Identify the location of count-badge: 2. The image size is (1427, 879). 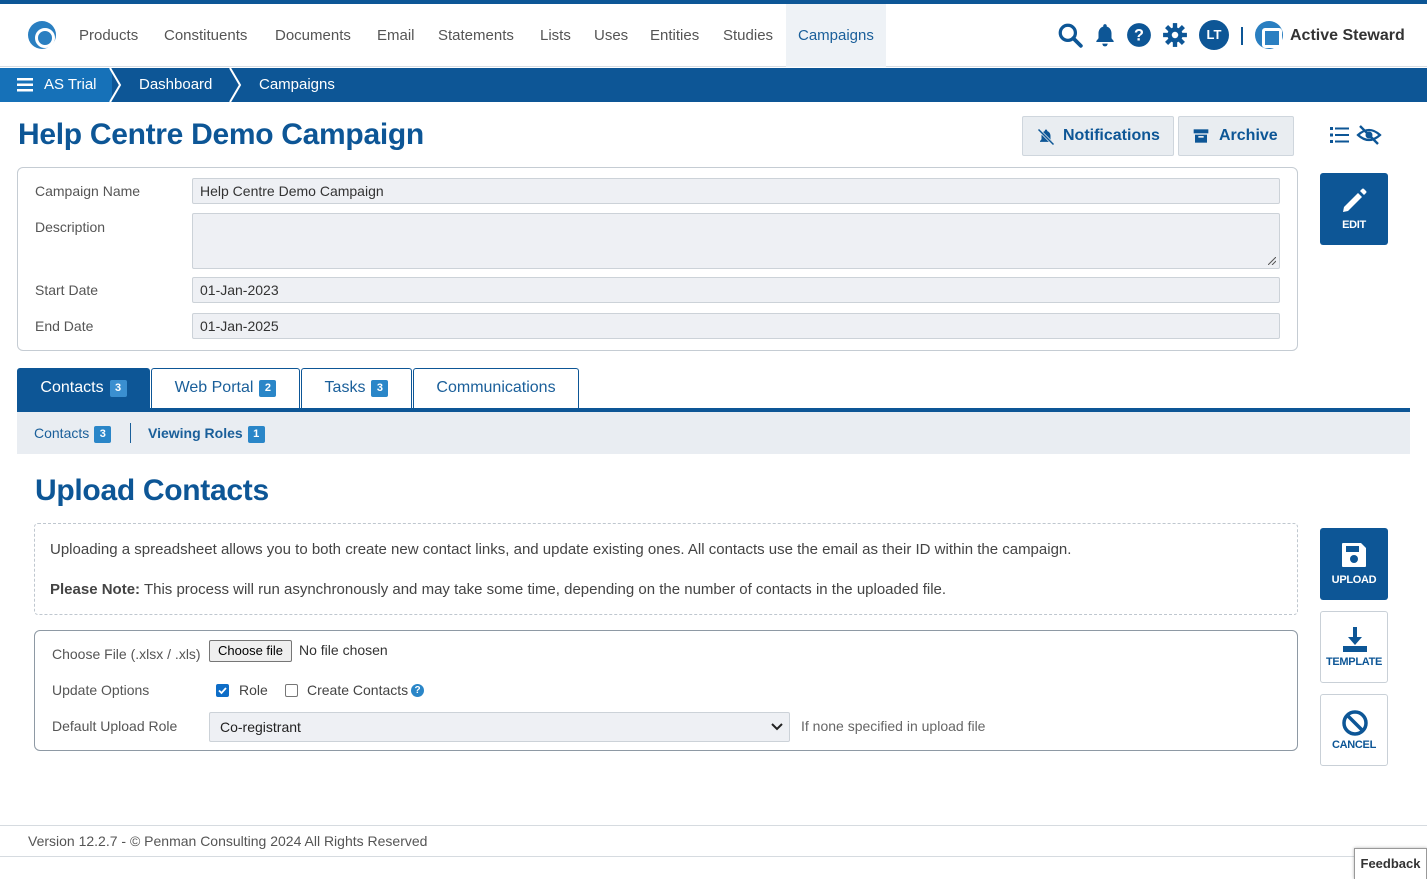
(268, 388).